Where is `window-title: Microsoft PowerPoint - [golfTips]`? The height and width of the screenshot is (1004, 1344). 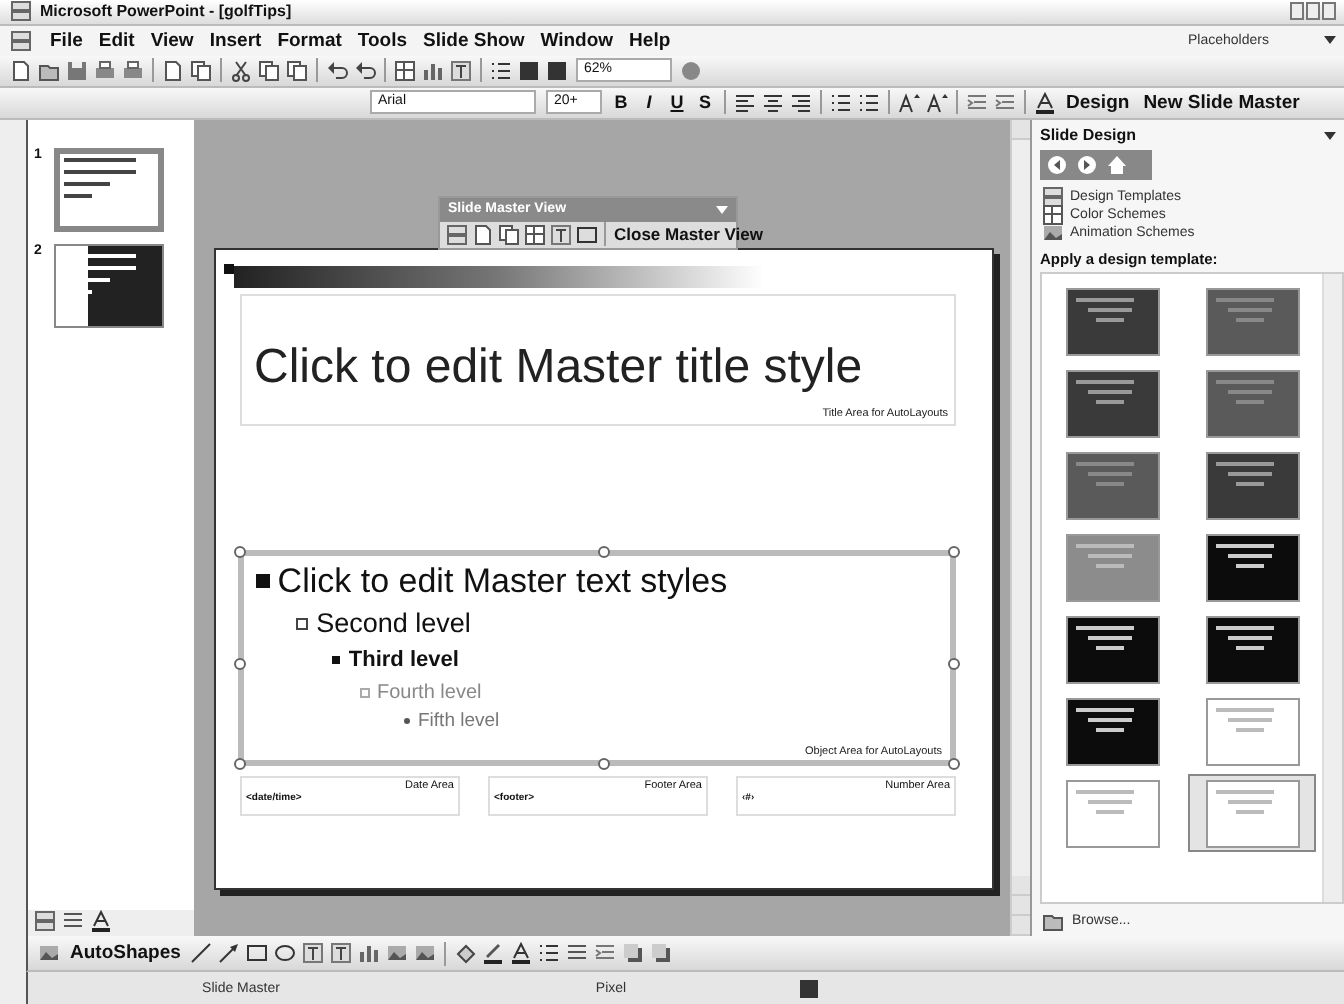 window-title: Microsoft PowerPoint - [golfTips] is located at coordinates (167, 11).